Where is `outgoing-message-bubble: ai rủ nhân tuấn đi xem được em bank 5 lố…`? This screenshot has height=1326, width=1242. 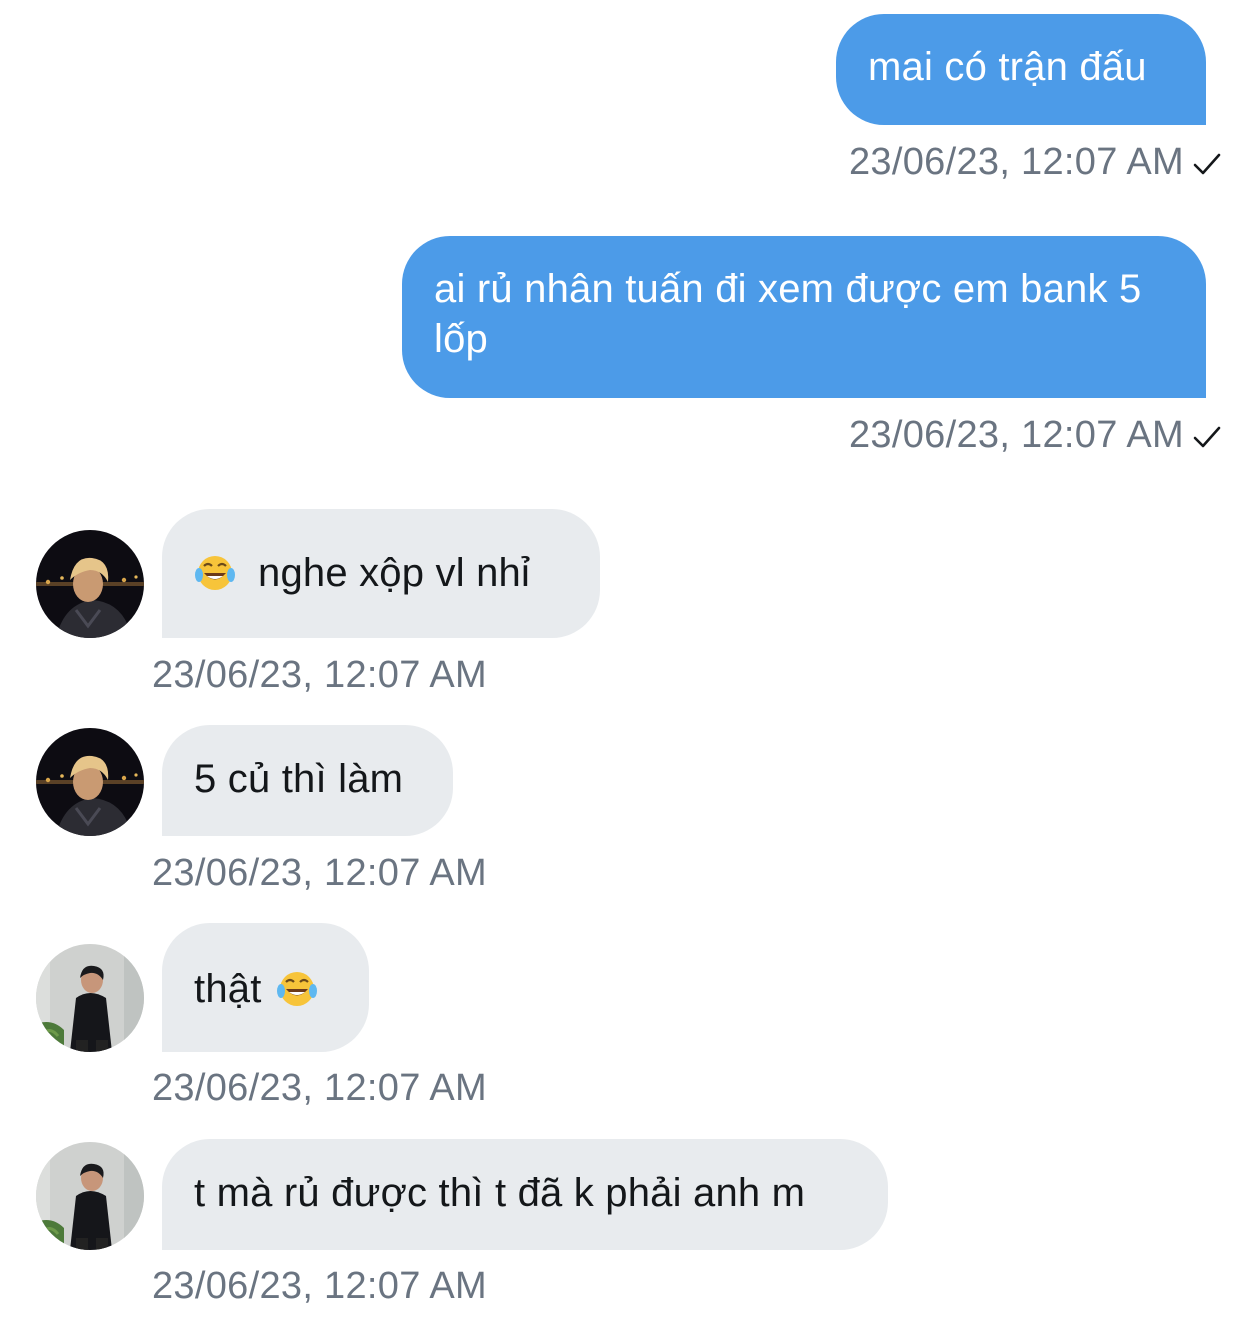
outgoing-message-bubble: ai rủ nhân tuấn đi xem được em bank 5 lố… is located at coordinates (804, 317).